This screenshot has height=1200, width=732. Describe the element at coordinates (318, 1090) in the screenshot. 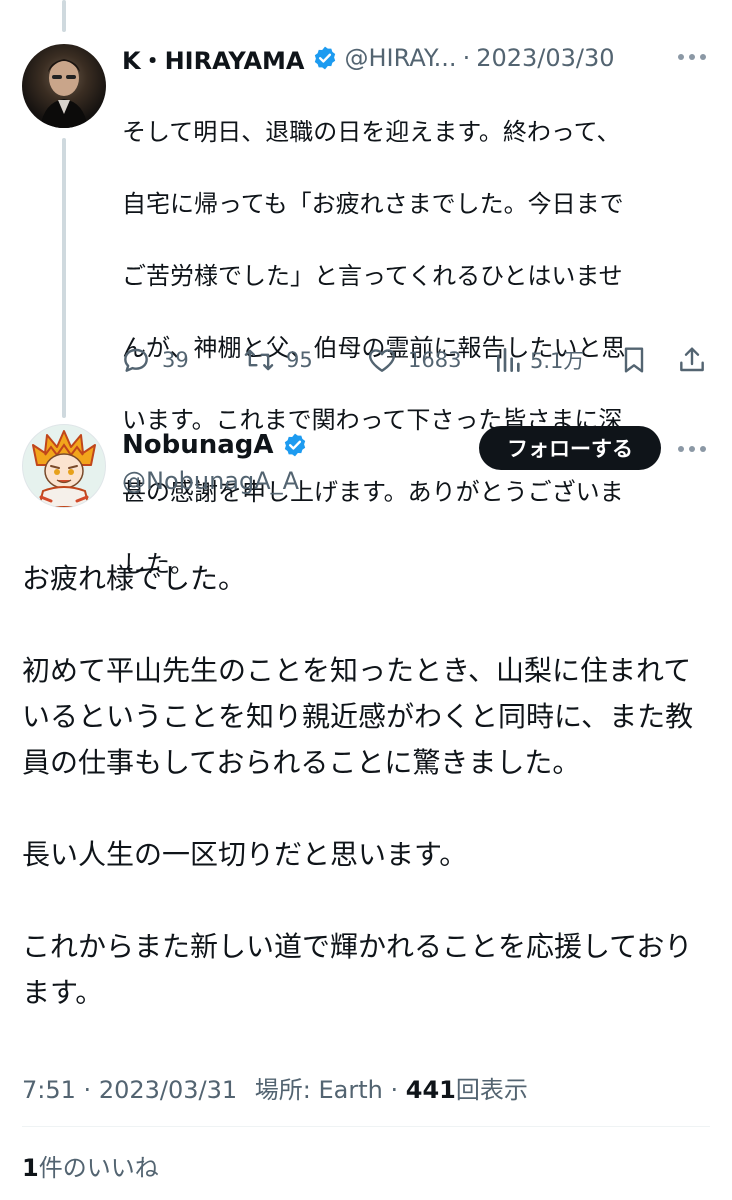

I see `tweet-location: 場所: Earth` at that location.